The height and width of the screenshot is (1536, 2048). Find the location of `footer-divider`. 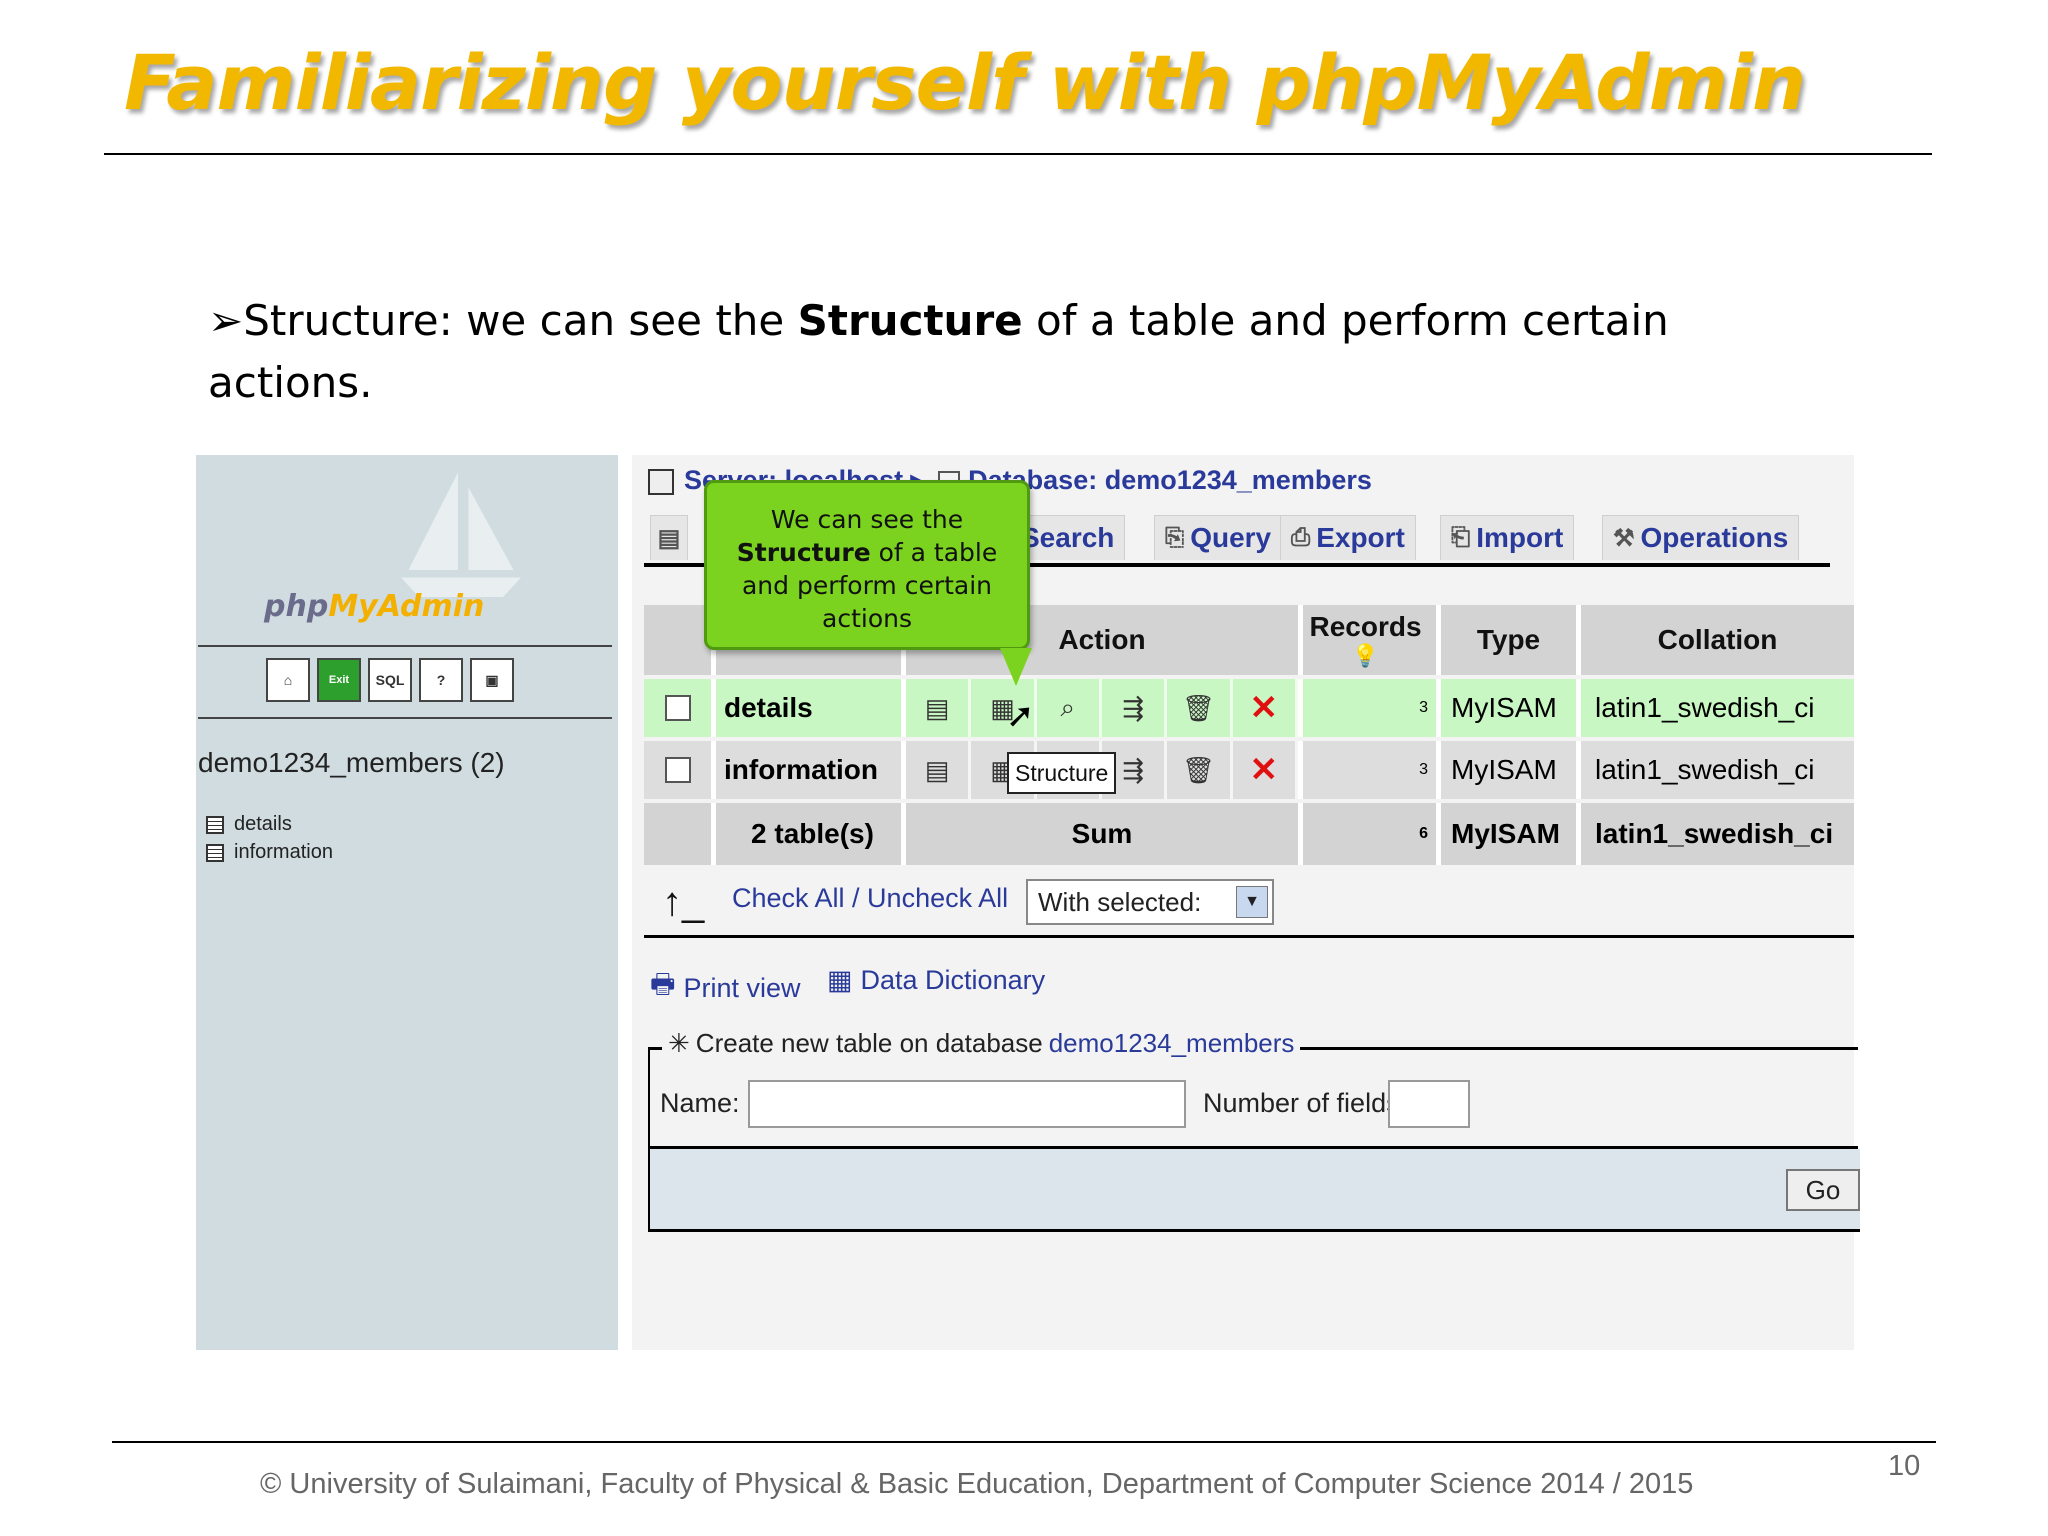

footer-divider is located at coordinates (1024, 1442).